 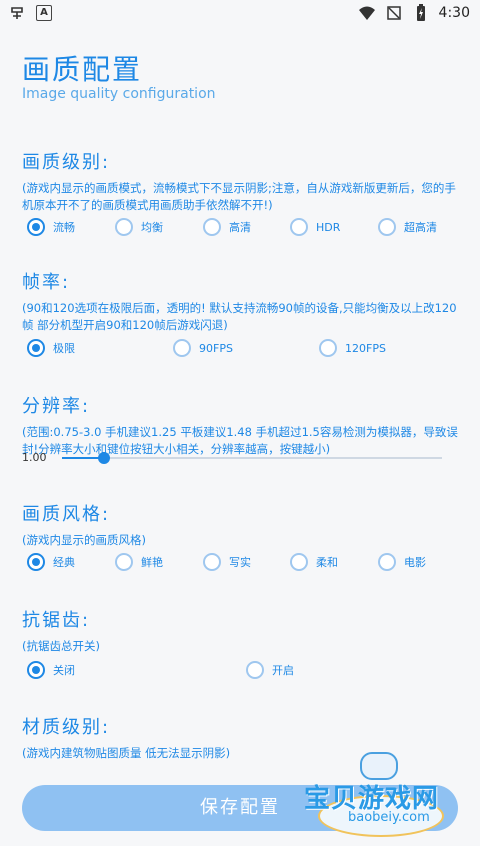 I want to click on radio-label: 电影, so click(x=415, y=562).